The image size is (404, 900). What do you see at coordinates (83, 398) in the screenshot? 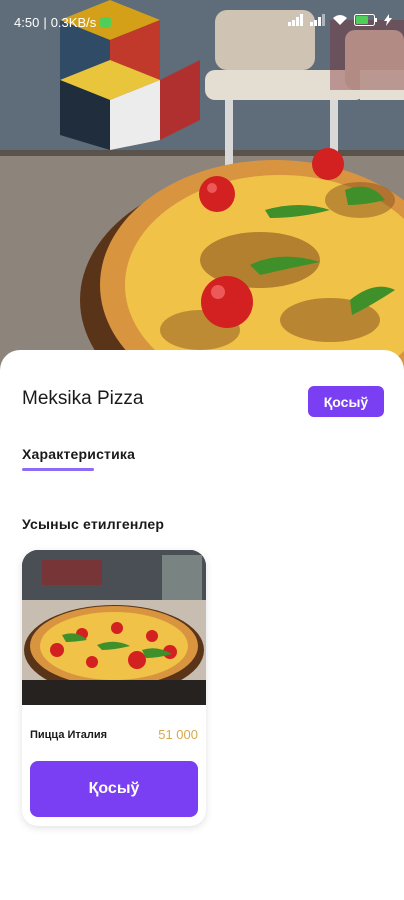
I see `product-title: Meksika Pizza` at bounding box center [83, 398].